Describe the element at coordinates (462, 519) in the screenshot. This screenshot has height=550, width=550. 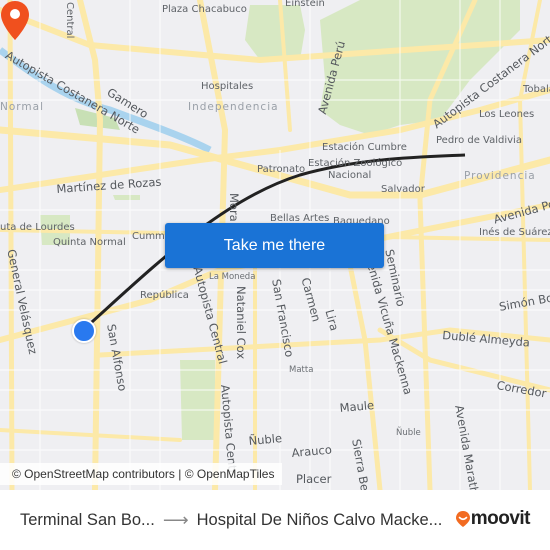
I see `moovit-pin-icon` at that location.